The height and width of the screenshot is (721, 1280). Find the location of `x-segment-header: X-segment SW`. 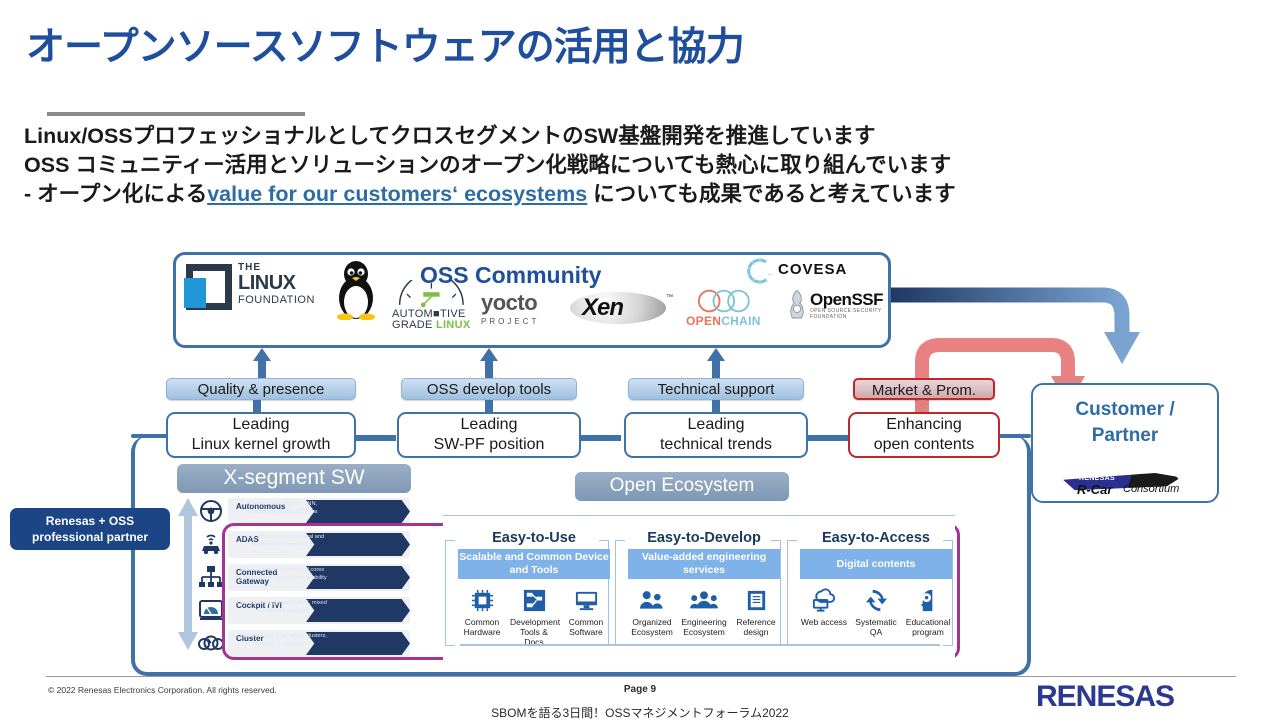

x-segment-header: X-segment SW is located at coordinates (294, 478).